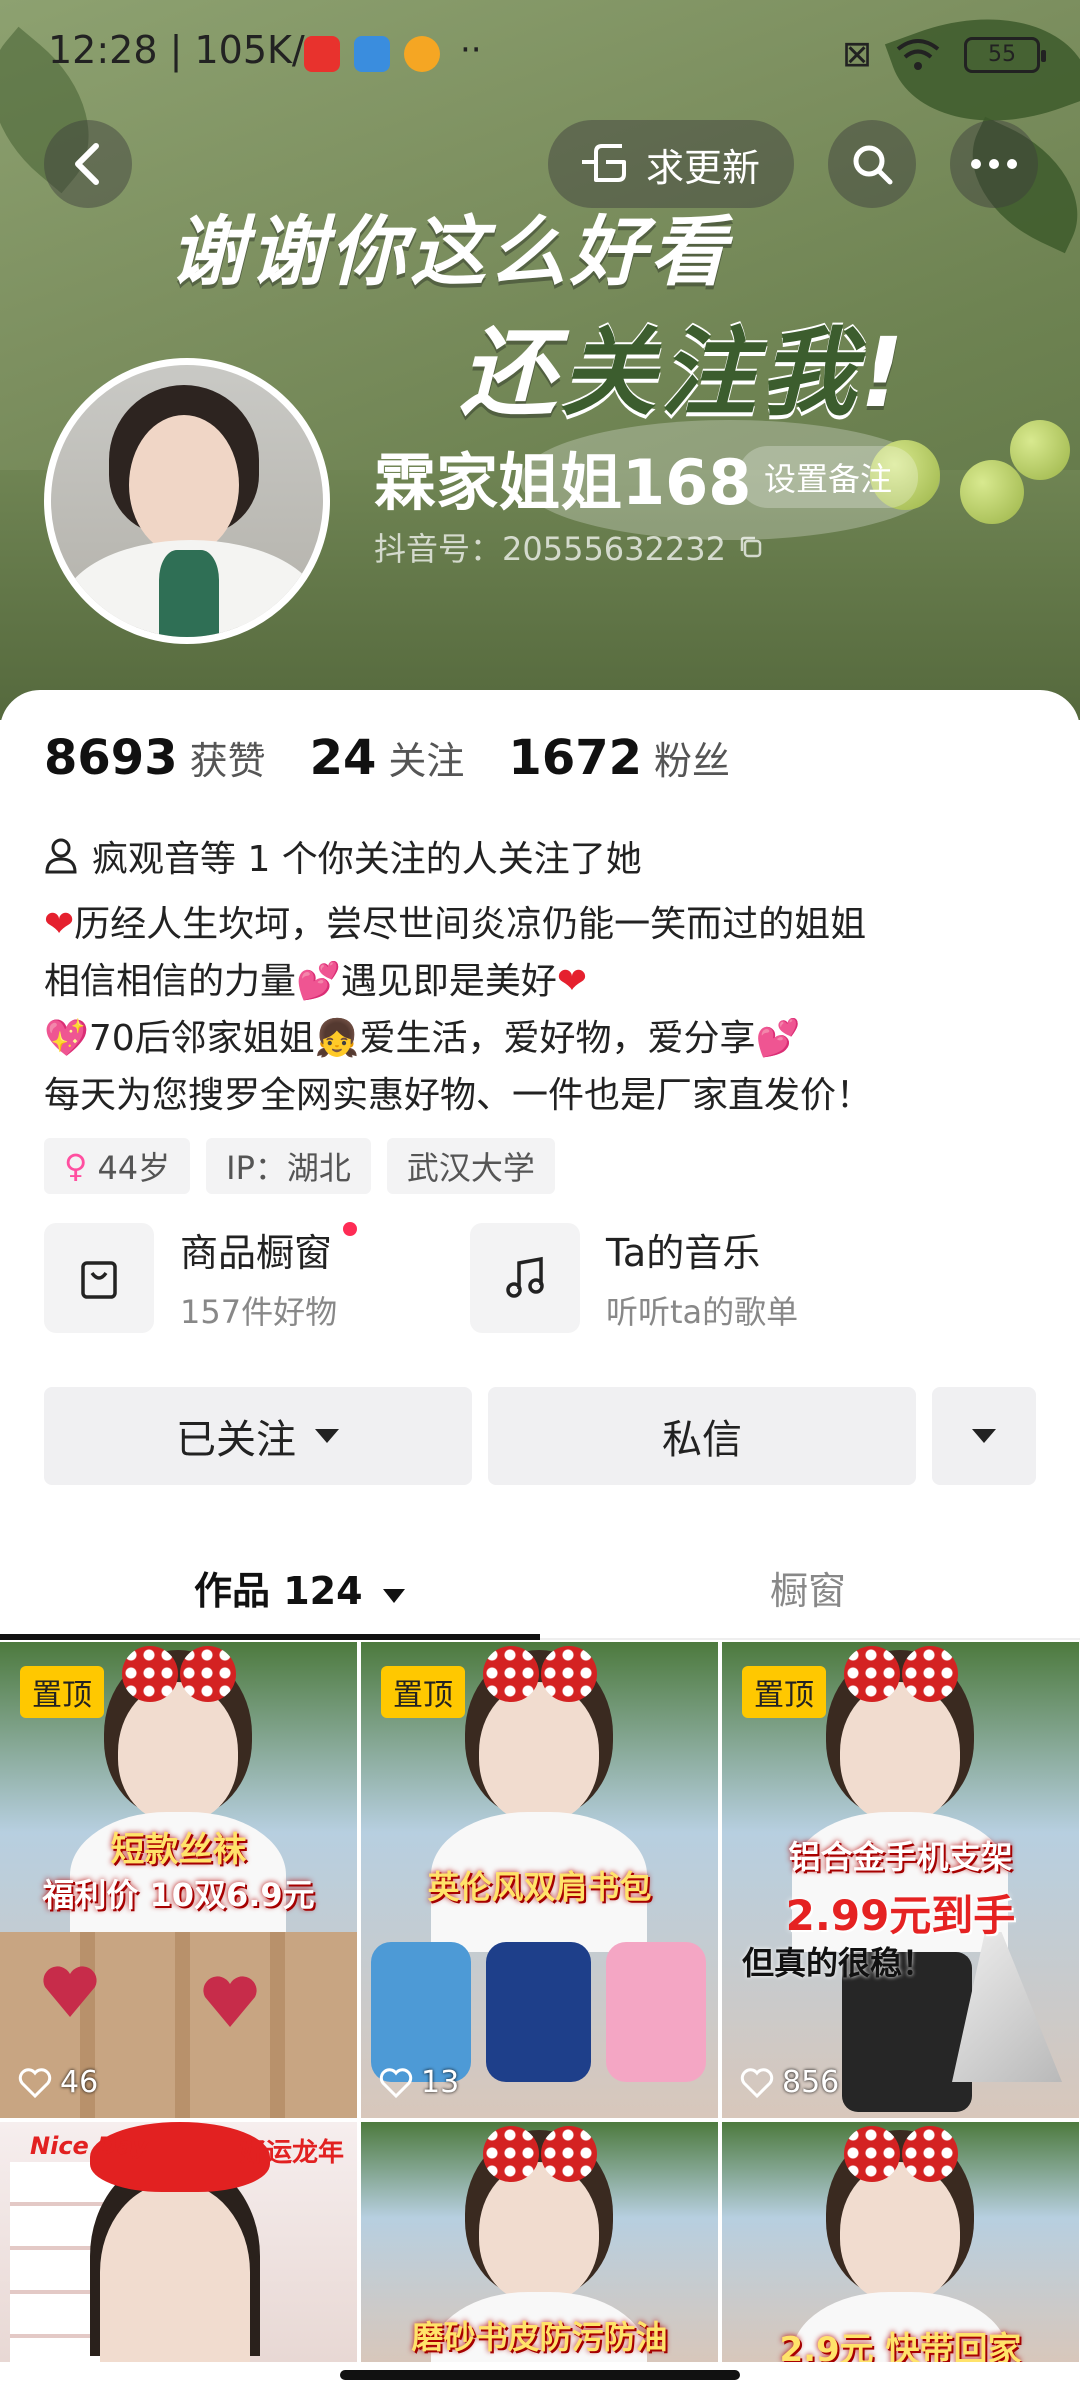 The height and width of the screenshot is (2400, 1080). What do you see at coordinates (540, 50) in the screenshot?
I see `status-bar: 12:28 | 105K/s ·· ⊠ 55` at bounding box center [540, 50].